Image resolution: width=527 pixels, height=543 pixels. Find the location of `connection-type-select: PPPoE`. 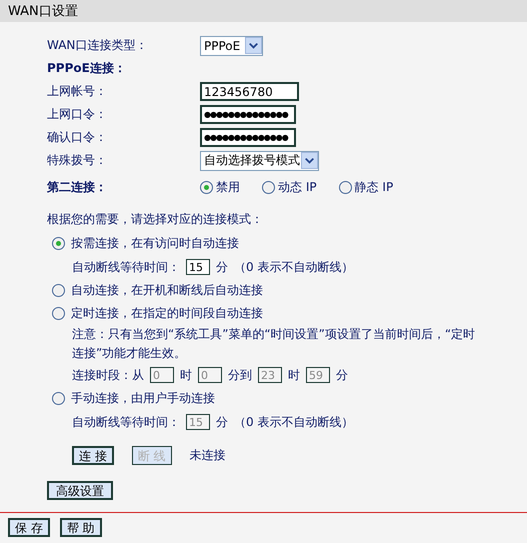

connection-type-select: PPPoE is located at coordinates (231, 46).